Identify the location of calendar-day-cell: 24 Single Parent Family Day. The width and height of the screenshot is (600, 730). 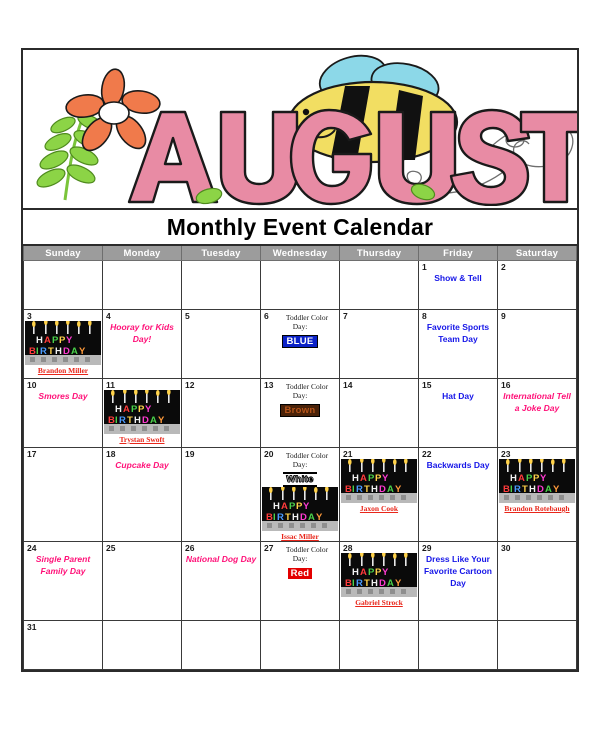
(63, 581).